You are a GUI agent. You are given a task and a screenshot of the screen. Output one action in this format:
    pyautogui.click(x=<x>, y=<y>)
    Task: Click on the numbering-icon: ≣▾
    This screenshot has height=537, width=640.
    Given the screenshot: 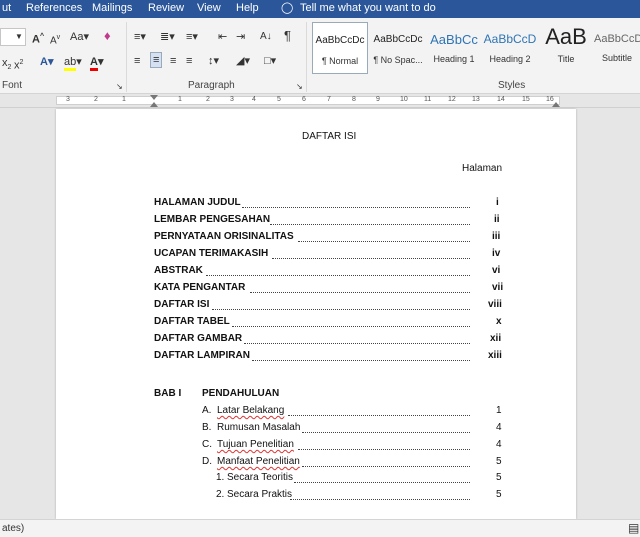 What is the action you would take?
    pyautogui.click(x=167, y=37)
    